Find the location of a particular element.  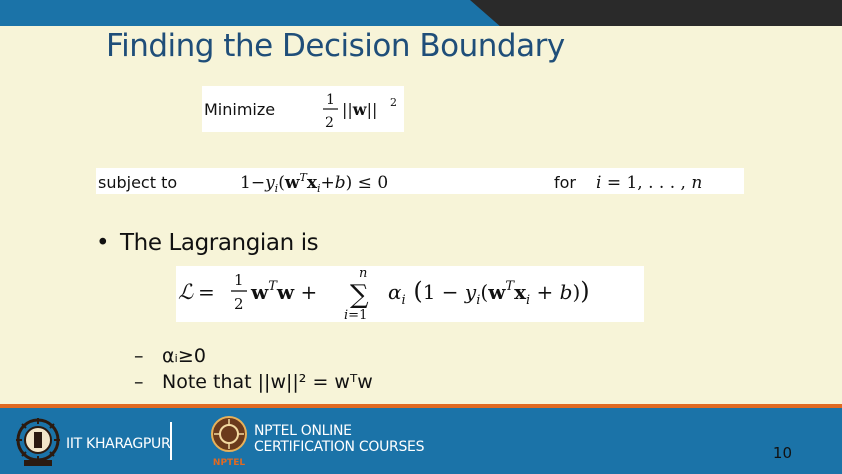

svg-text: ℒ is located at coordinates (186, 292).